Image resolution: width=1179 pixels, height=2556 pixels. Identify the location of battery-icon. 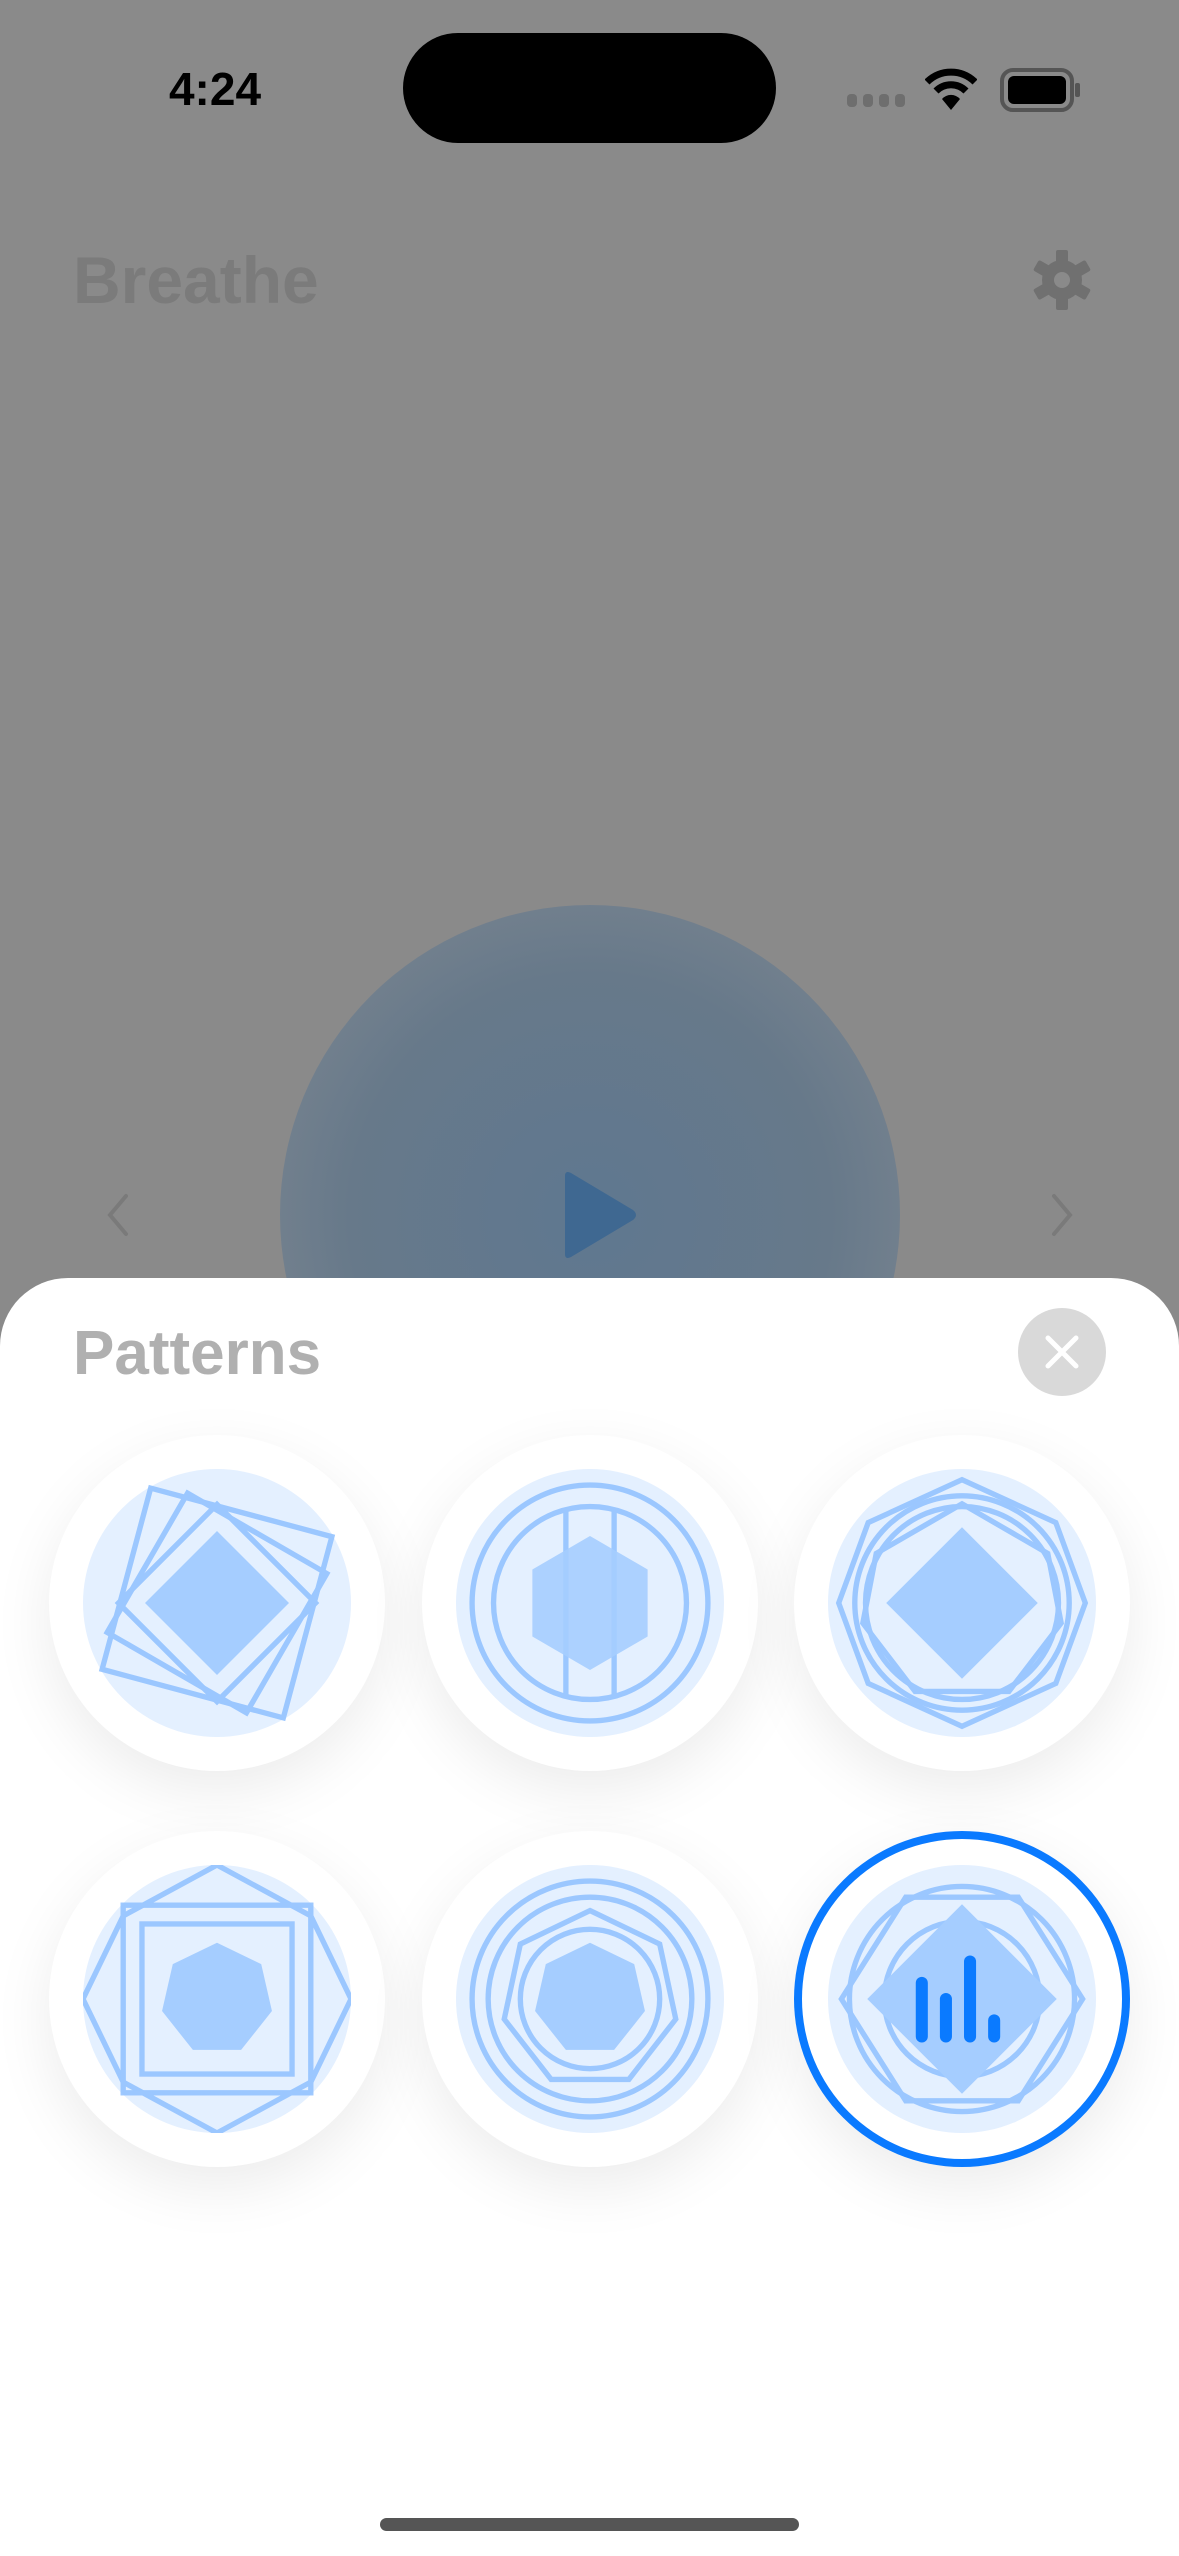
(1040, 90).